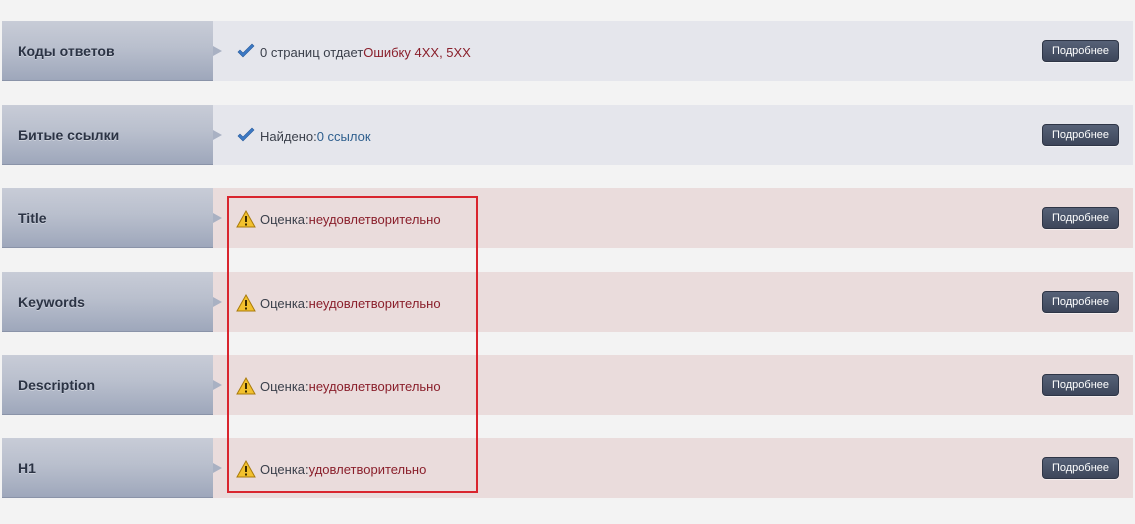  What do you see at coordinates (352, 344) in the screenshot?
I see `highlight-box` at bounding box center [352, 344].